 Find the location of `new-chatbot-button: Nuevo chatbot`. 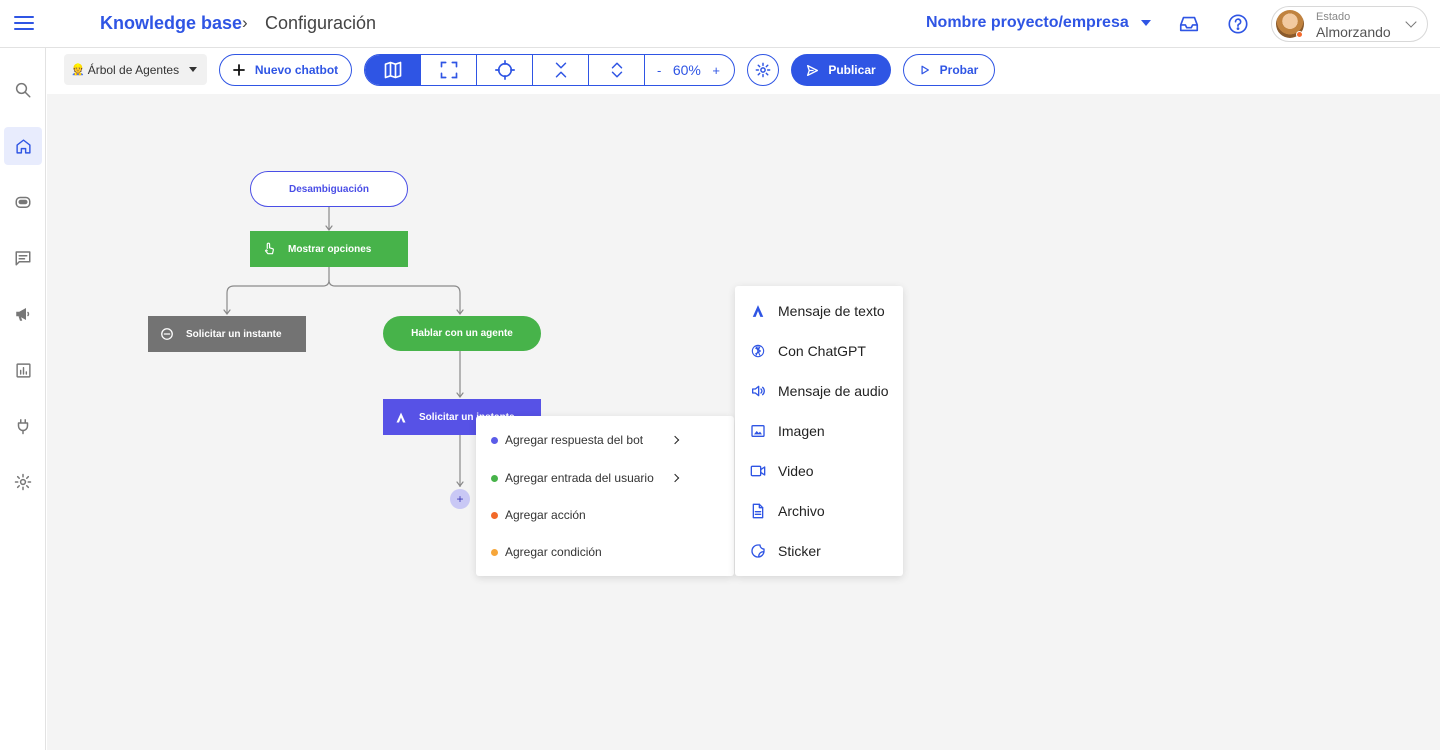

new-chatbot-button: Nuevo chatbot is located at coordinates (285, 70).